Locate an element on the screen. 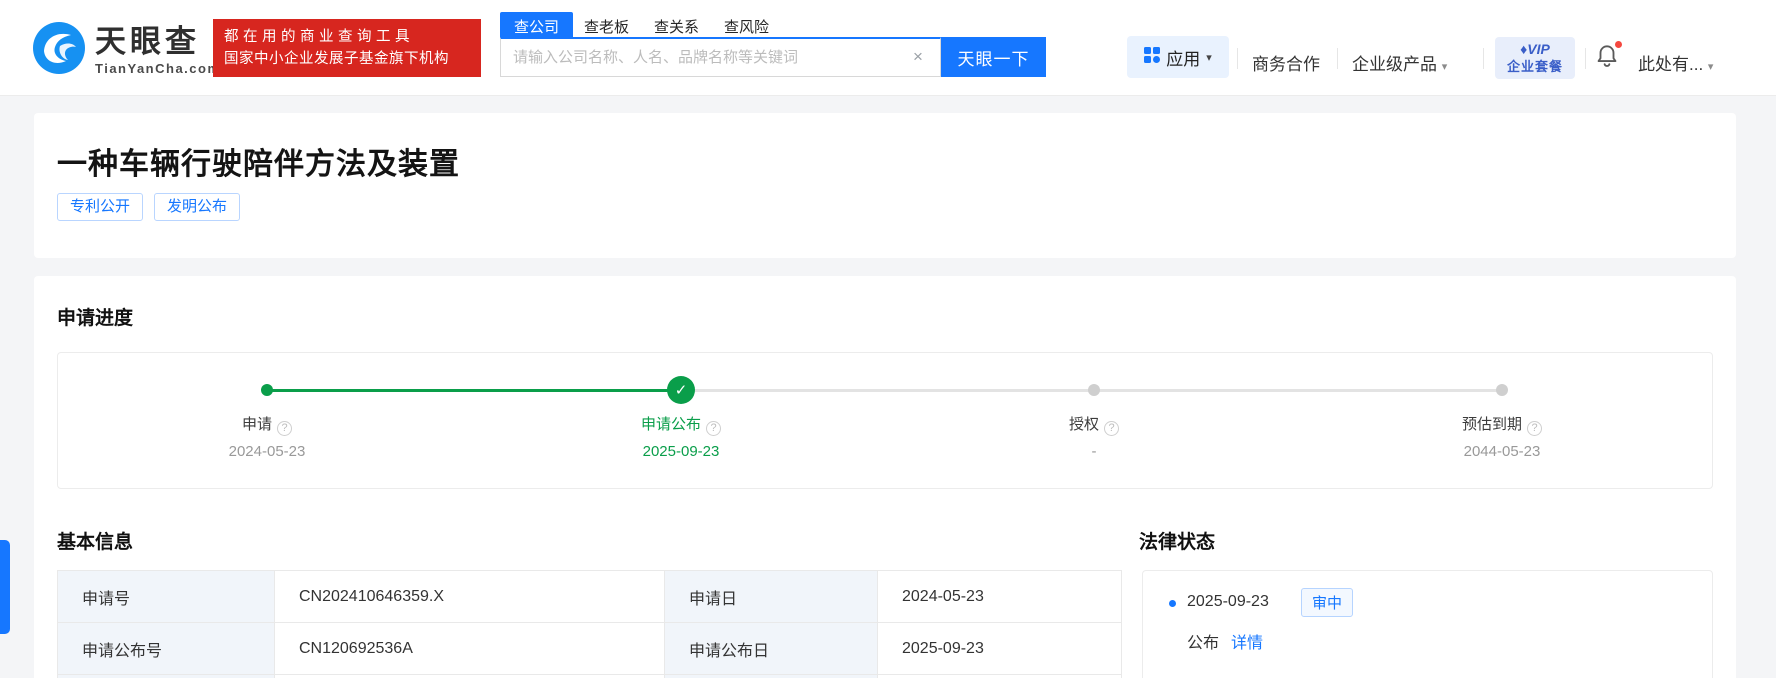 This screenshot has width=1776, height=678. table-label: 申请公布日 is located at coordinates (771, 649).